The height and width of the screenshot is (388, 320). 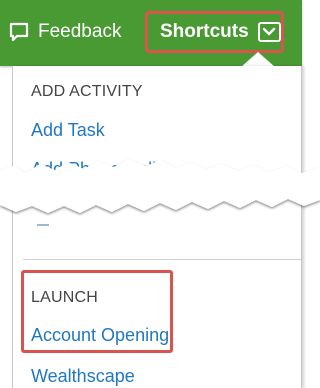 What do you see at coordinates (43, 225) in the screenshot?
I see `cut-link-fragment` at bounding box center [43, 225].